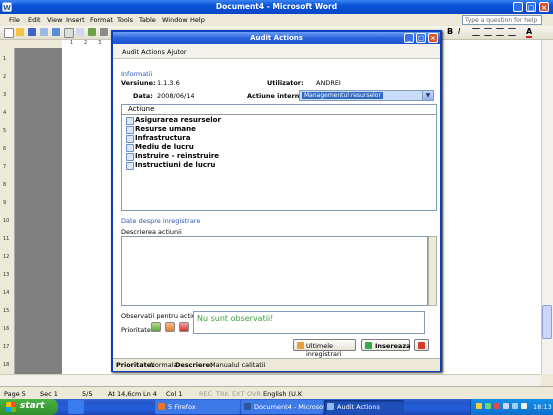 The image size is (553, 415). Describe the element at coordinates (151, 232) in the screenshot. I see `description-label: Descrierea actiunii` at that location.